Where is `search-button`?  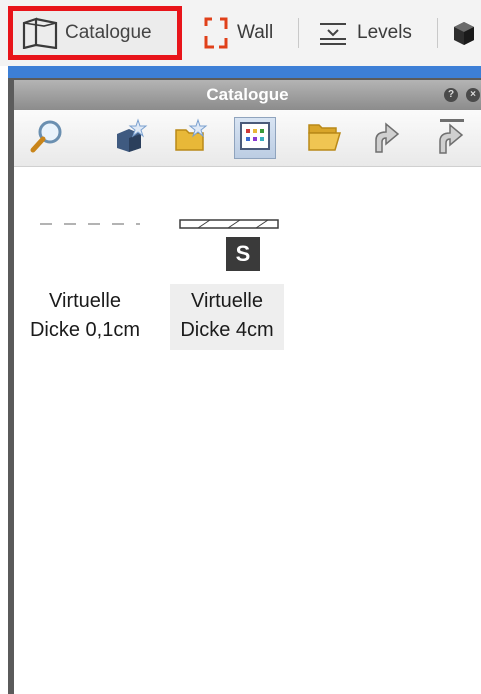 search-button is located at coordinates (47, 138).